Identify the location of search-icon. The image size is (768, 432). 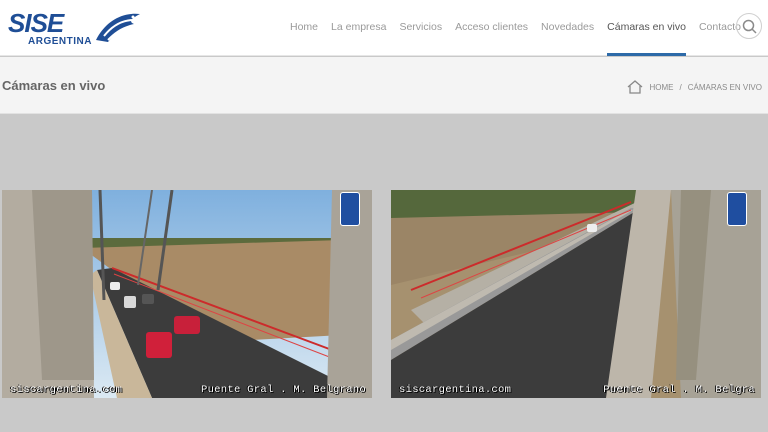
(749, 26).